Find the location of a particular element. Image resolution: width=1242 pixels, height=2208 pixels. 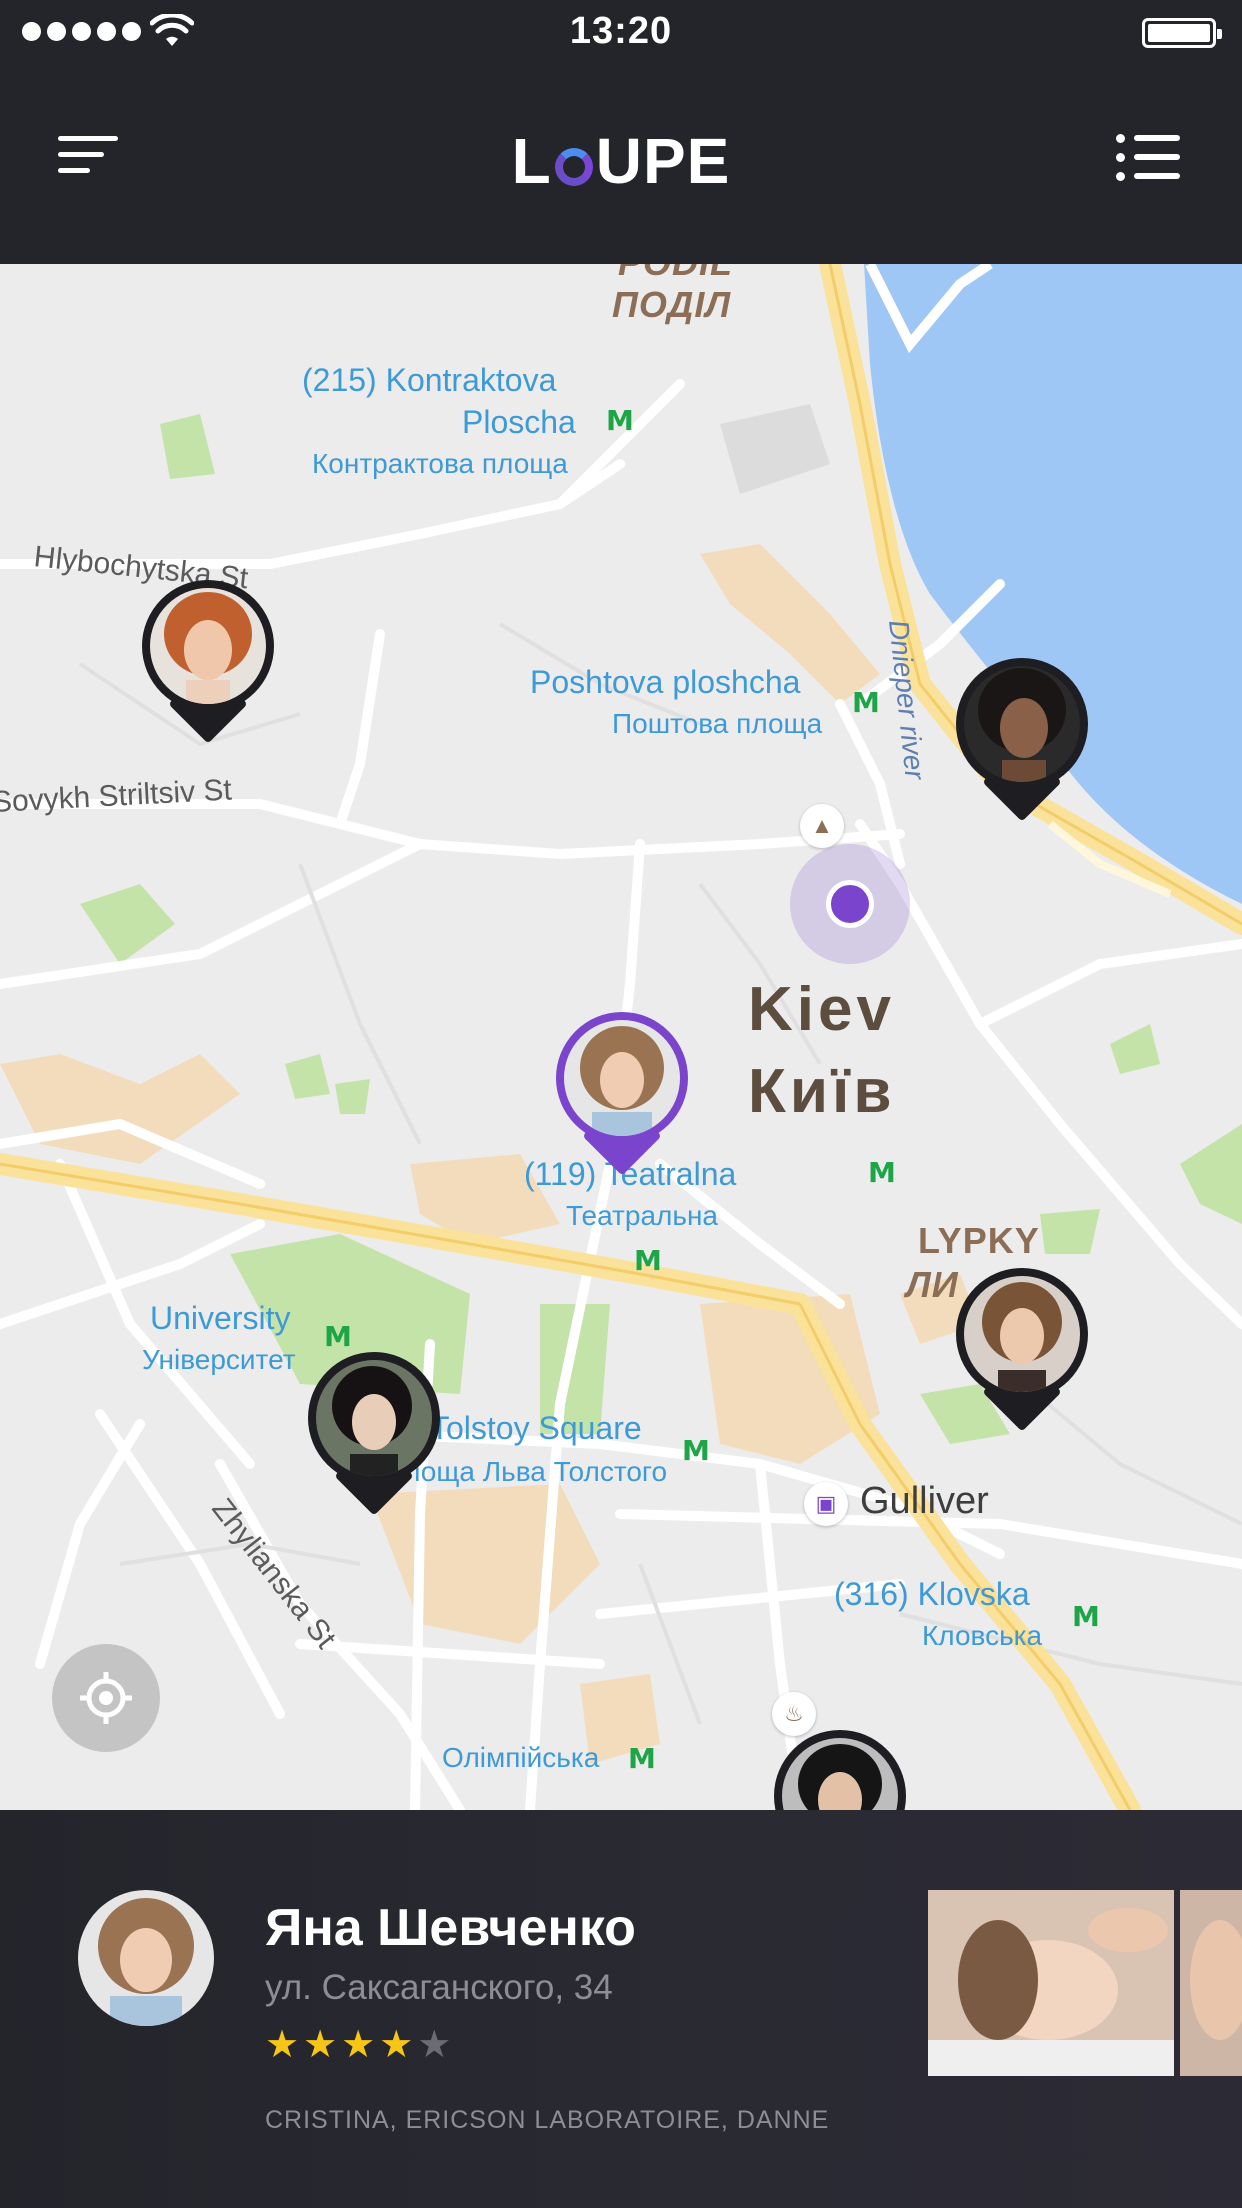

city-label: Kiev is located at coordinates (821, 1009).